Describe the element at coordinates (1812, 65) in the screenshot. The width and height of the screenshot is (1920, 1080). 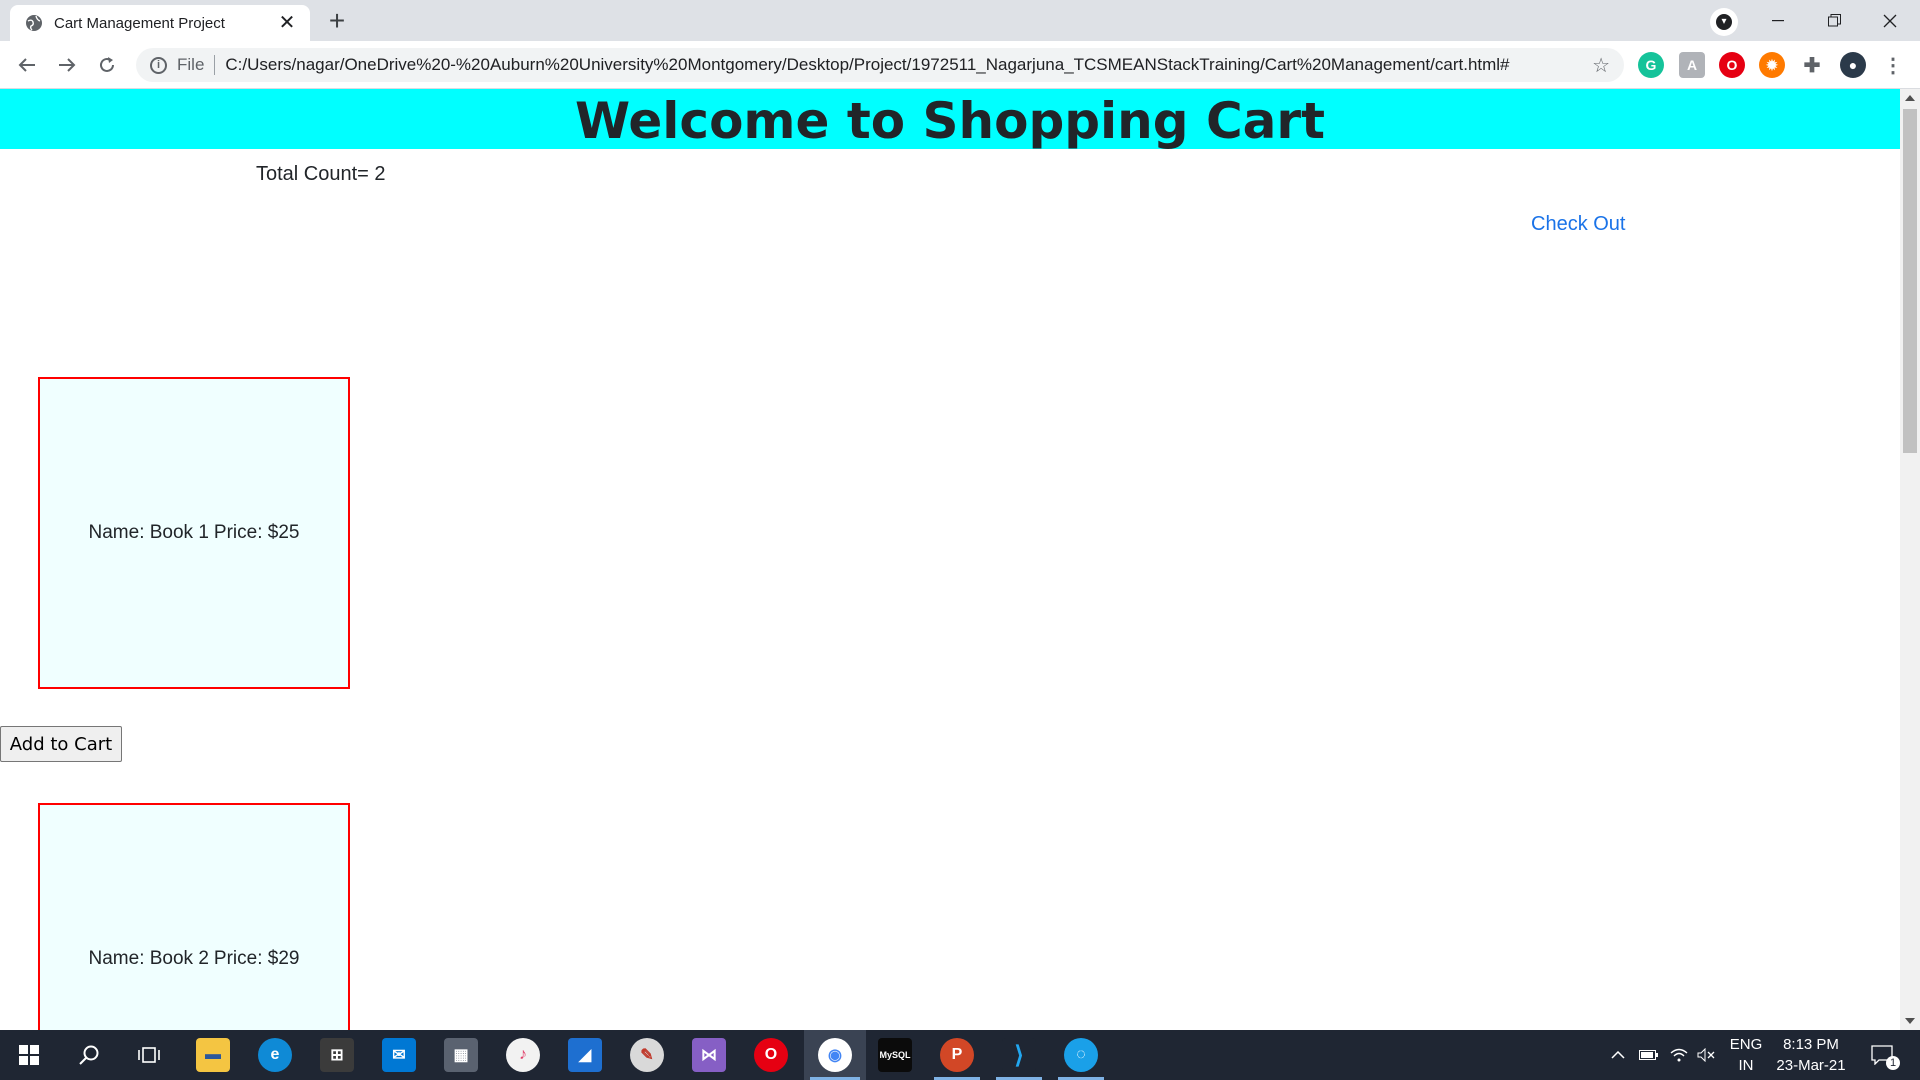
I see `extensions-icon: ✚` at that location.